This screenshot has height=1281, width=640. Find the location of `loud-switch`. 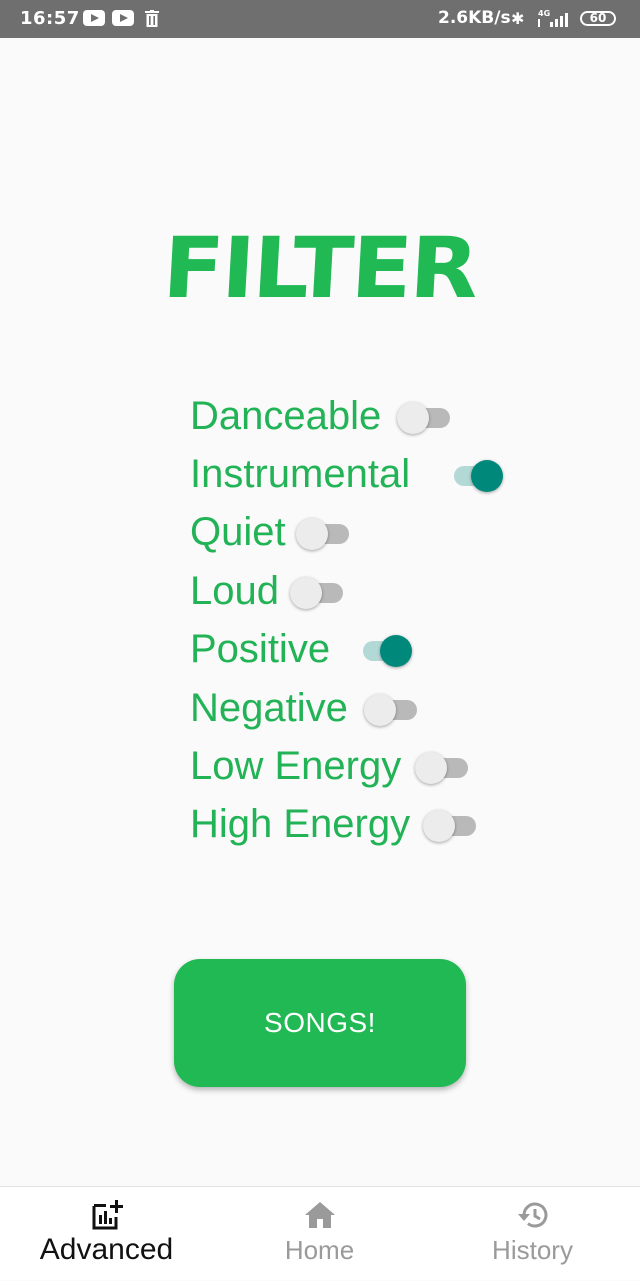

loud-switch is located at coordinates (317, 593).